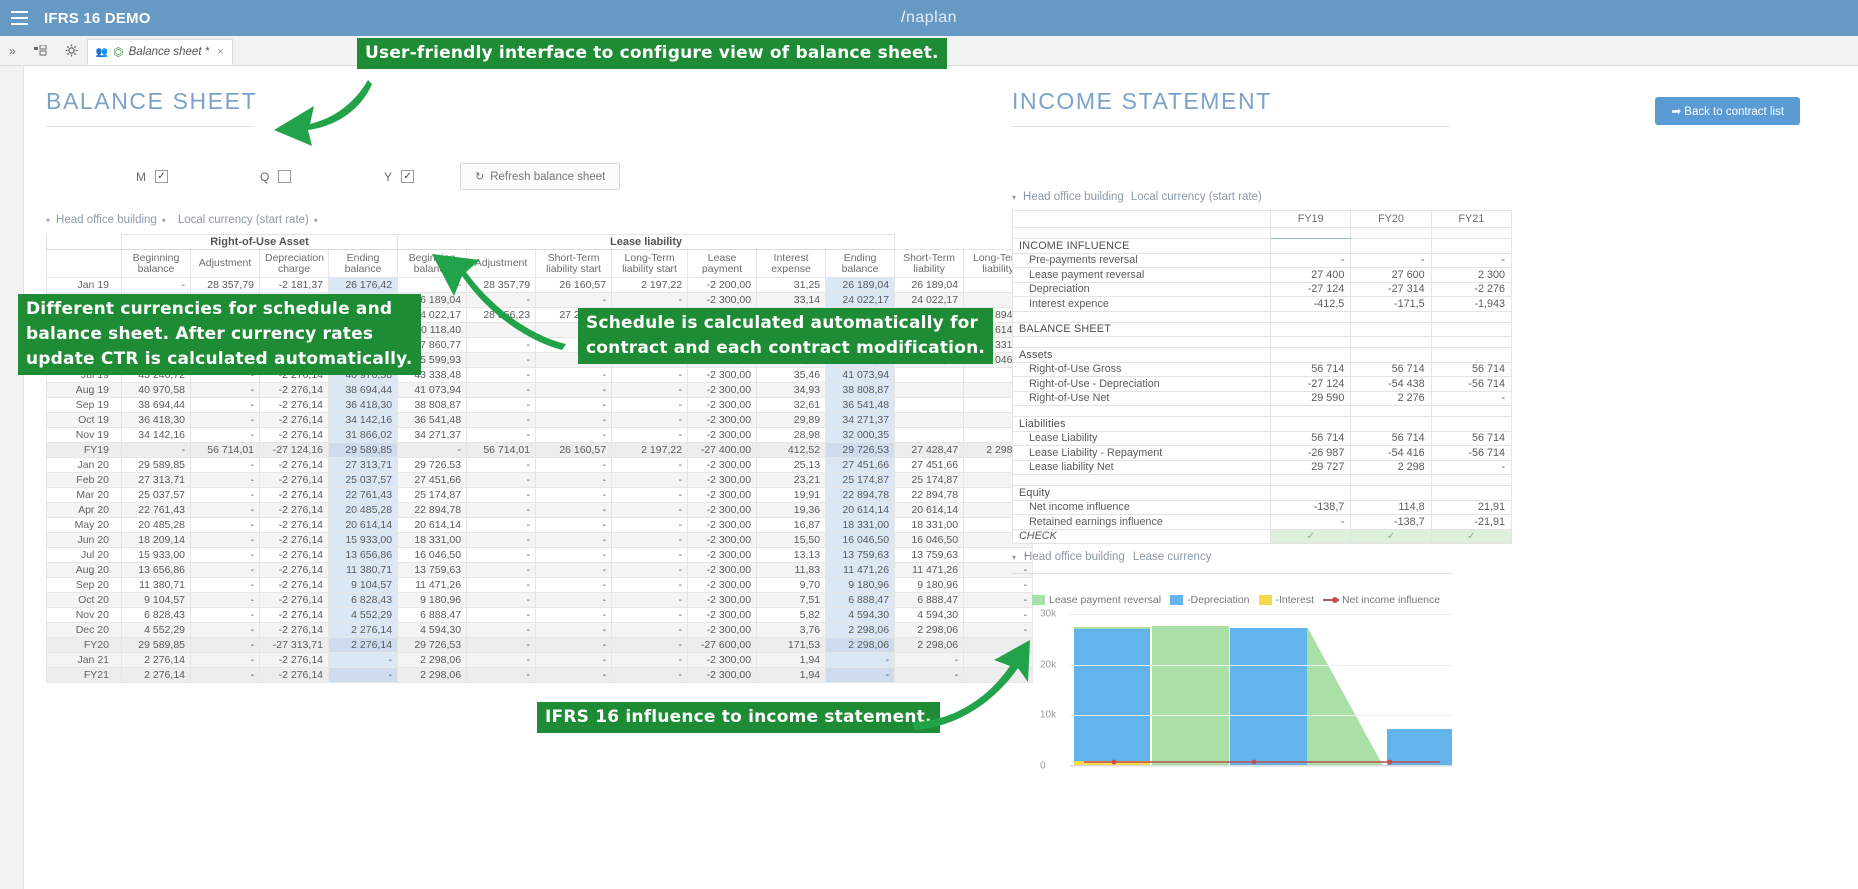  What do you see at coordinates (860, 300) in the screenshot?
I see `grid-cell: 24 022,17` at bounding box center [860, 300].